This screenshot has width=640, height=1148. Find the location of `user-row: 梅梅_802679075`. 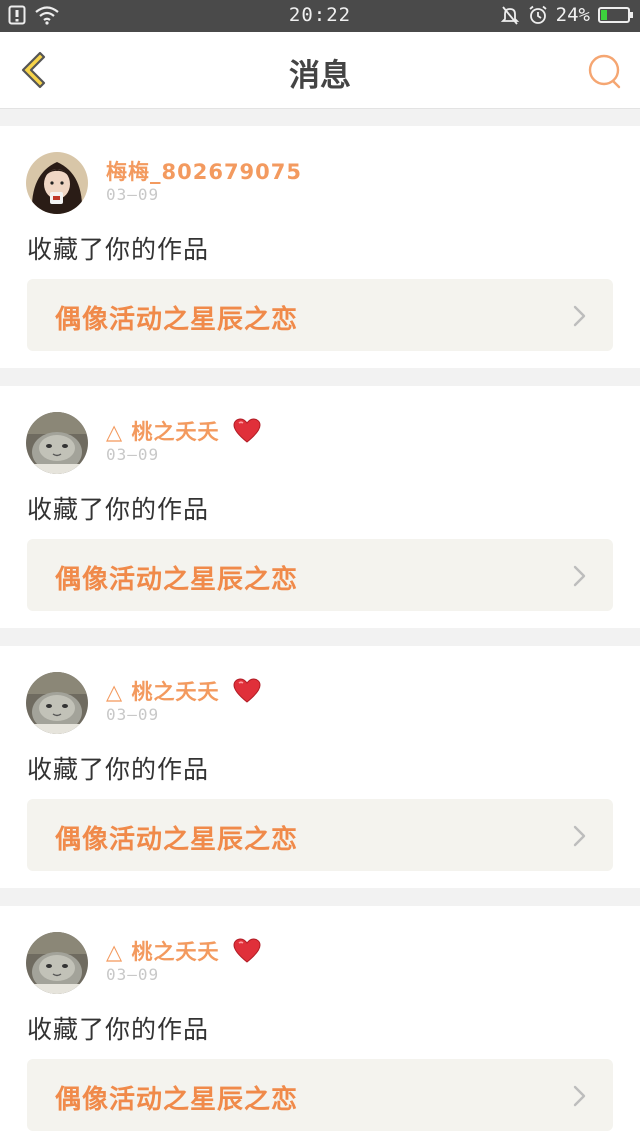

user-row: 梅梅_802679075 is located at coordinates (204, 171).